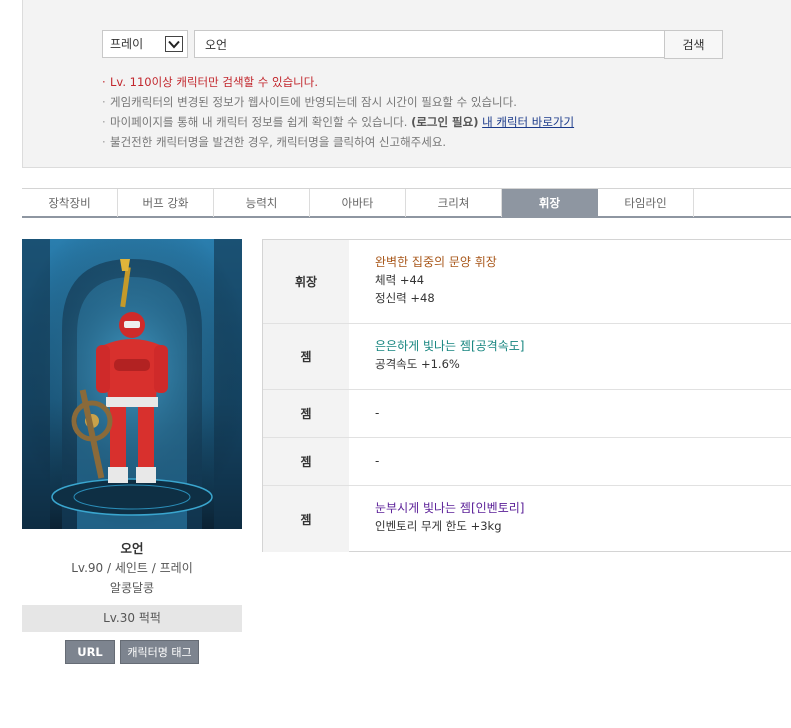  What do you see at coordinates (646, 203) in the screenshot?
I see `tab-timeline: 타임라인` at bounding box center [646, 203].